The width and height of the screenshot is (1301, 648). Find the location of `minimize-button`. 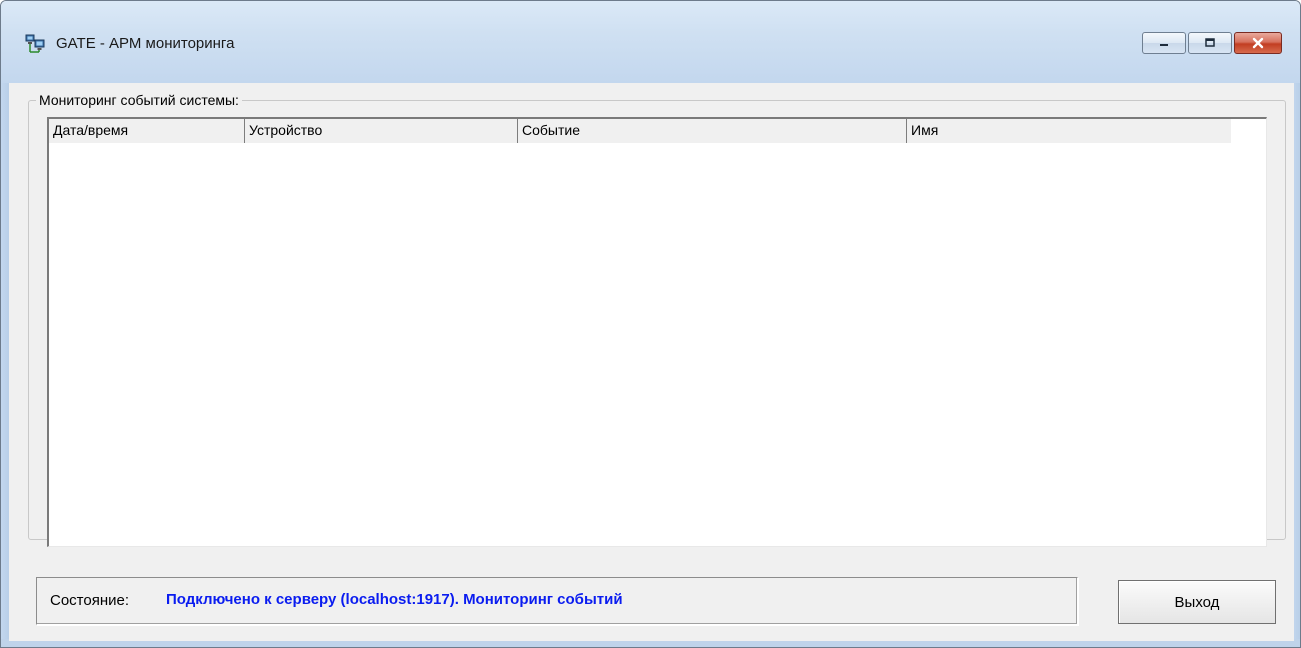

minimize-button is located at coordinates (1164, 43).